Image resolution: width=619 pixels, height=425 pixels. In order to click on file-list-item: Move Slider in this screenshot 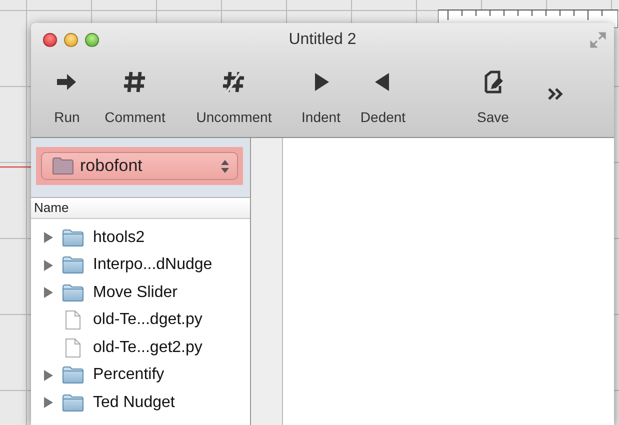, I will do `click(140, 292)`.